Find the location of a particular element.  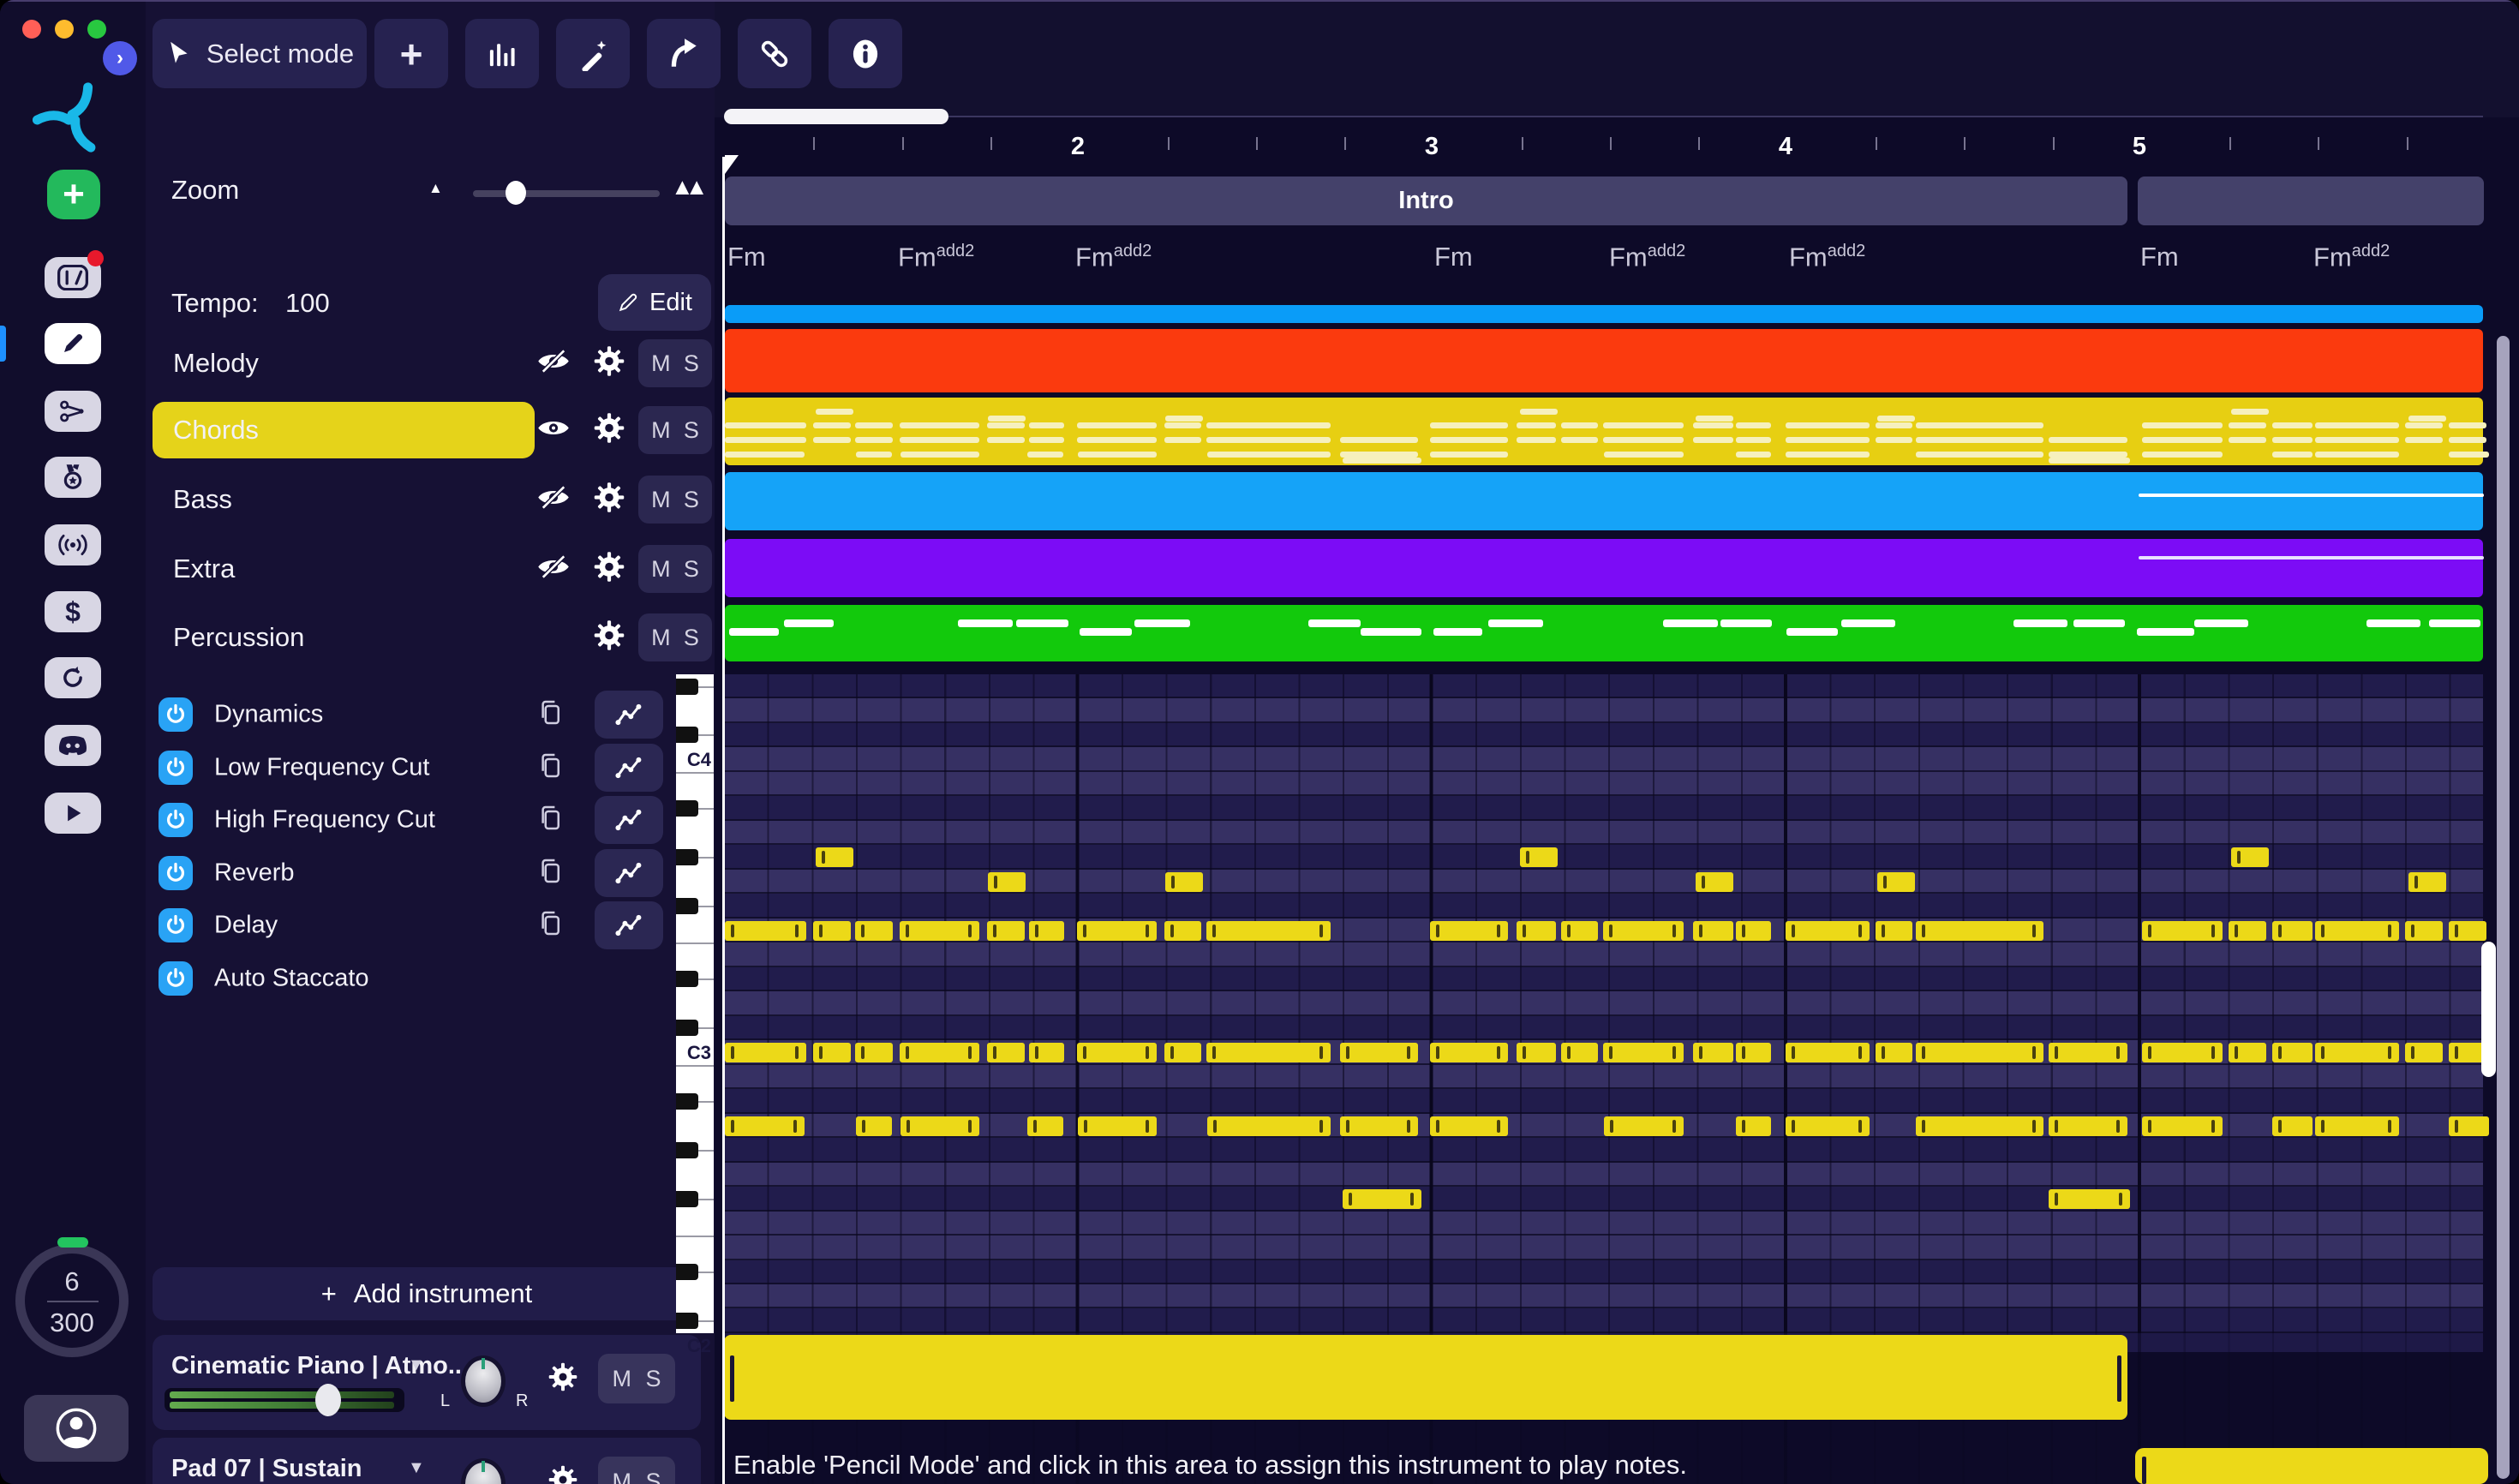

info-button is located at coordinates (865, 53).